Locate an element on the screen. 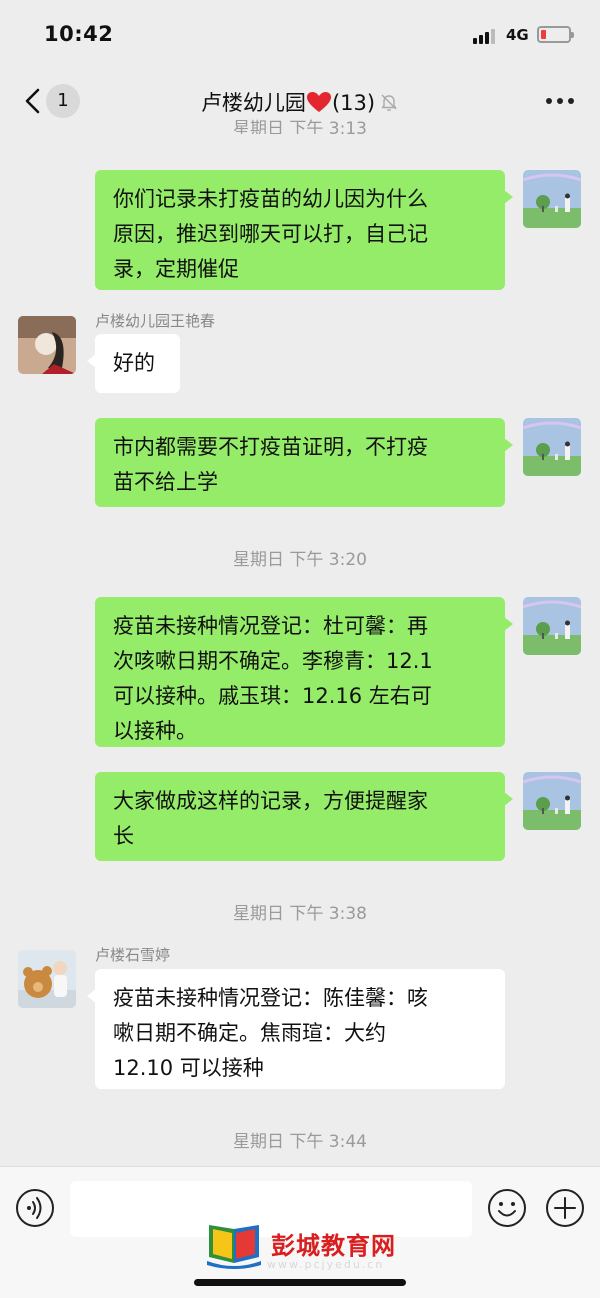 The image size is (600, 1298). message-line: 疫苗未接种情况登记：陈佳馨：咳 is located at coordinates (270, 998).